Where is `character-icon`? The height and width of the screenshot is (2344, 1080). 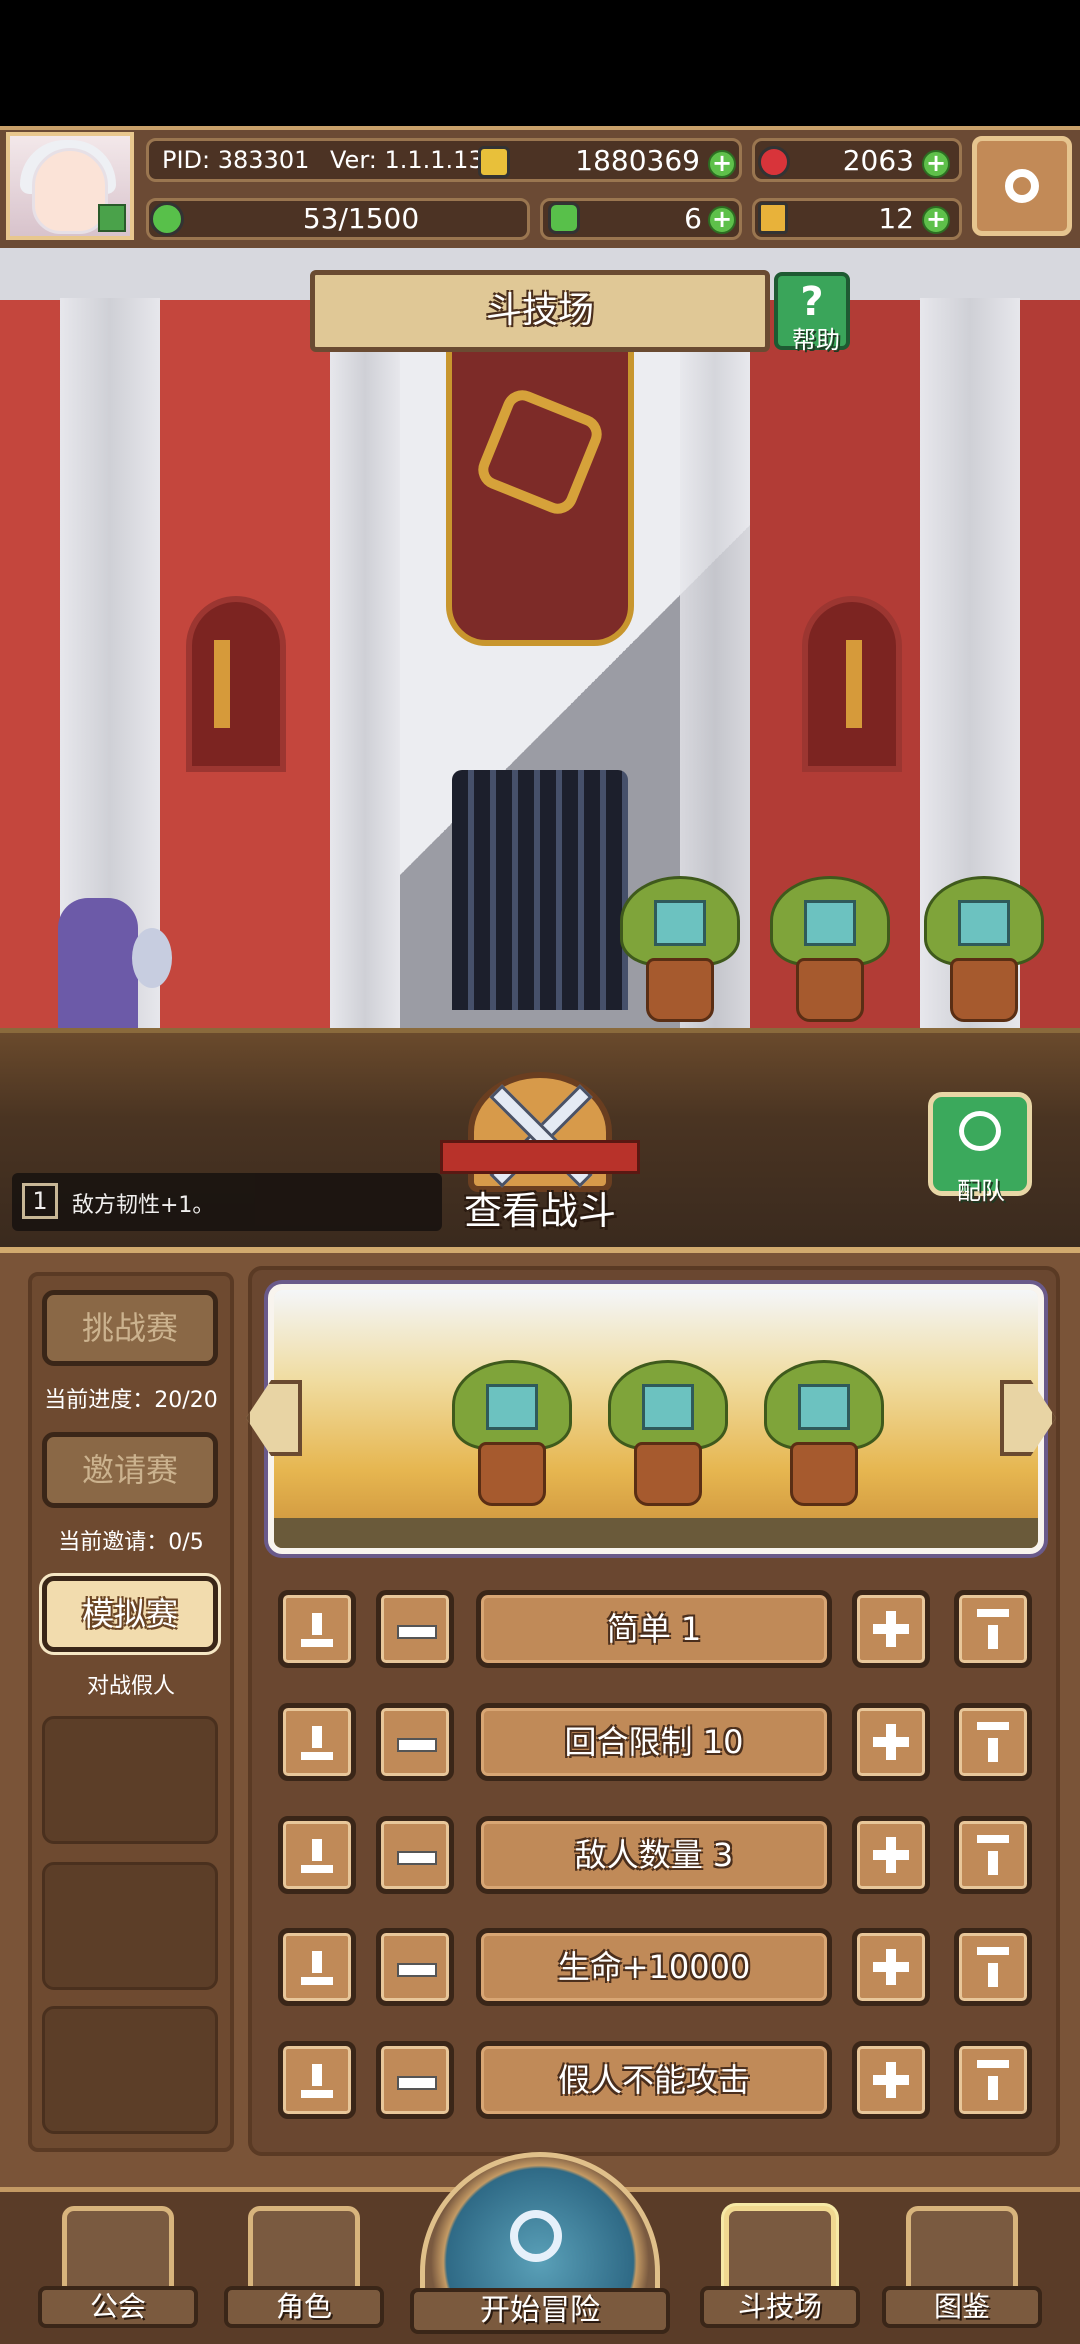
character-icon is located at coordinates (304, 2252).